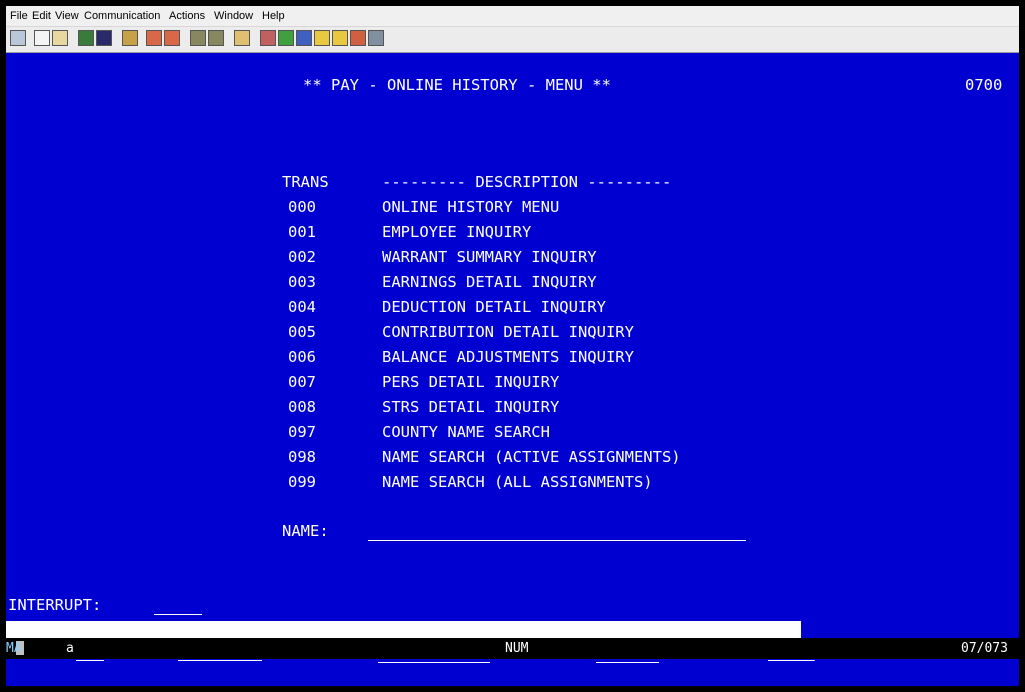  Describe the element at coordinates (489, 257) in the screenshot. I see `list-item-desc: WARRANT SUMMARY INQUIRY` at that location.